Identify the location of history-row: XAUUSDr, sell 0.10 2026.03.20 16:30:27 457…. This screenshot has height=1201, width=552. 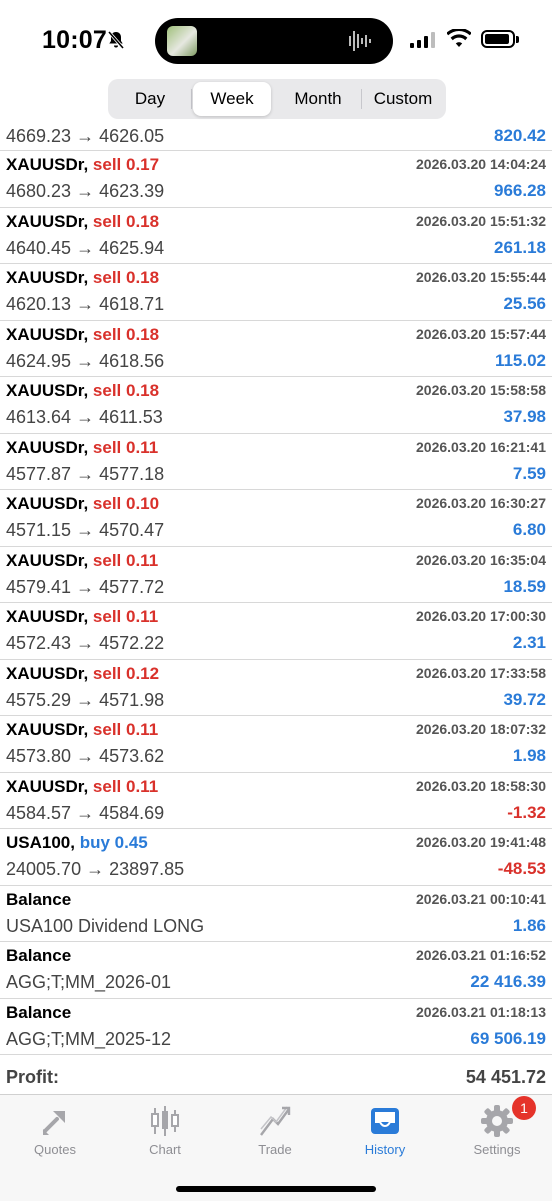
(276, 518).